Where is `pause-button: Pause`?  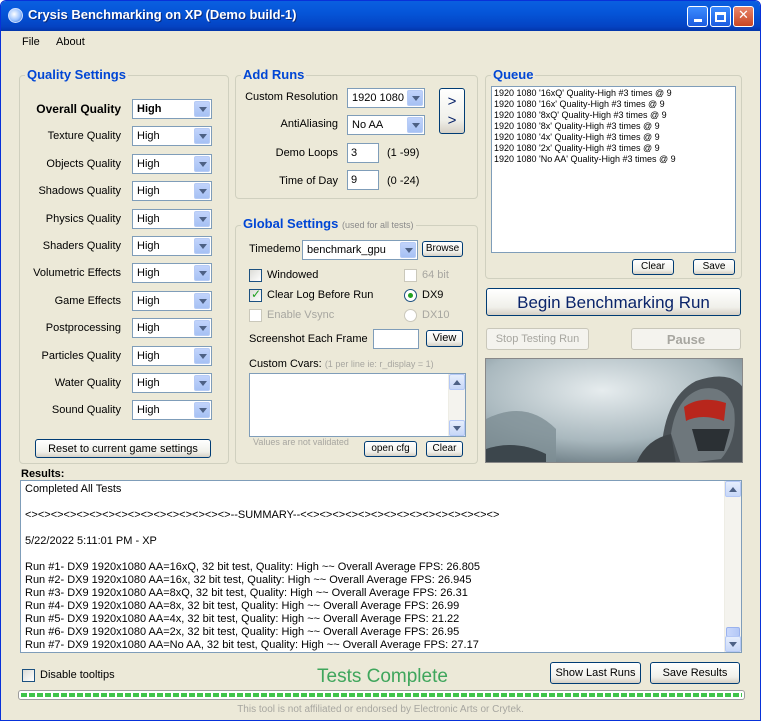
pause-button: Pause is located at coordinates (686, 339).